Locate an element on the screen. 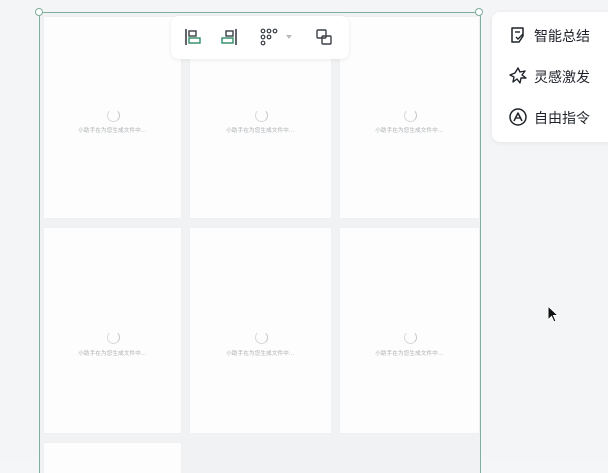 Image resolution: width=608 pixels, height=473 pixels. menu-item-label: 智能总结 is located at coordinates (562, 37).